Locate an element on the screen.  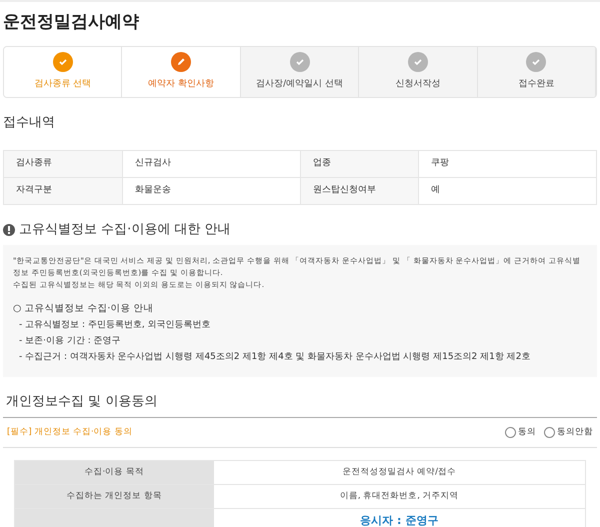
pencil-icon is located at coordinates (181, 62).